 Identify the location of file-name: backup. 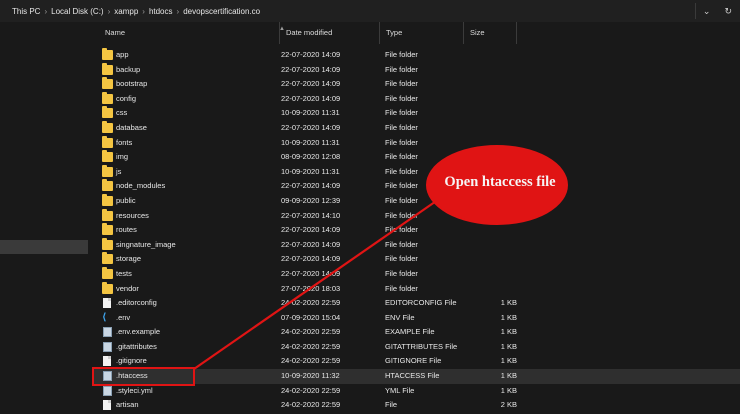
(128, 69).